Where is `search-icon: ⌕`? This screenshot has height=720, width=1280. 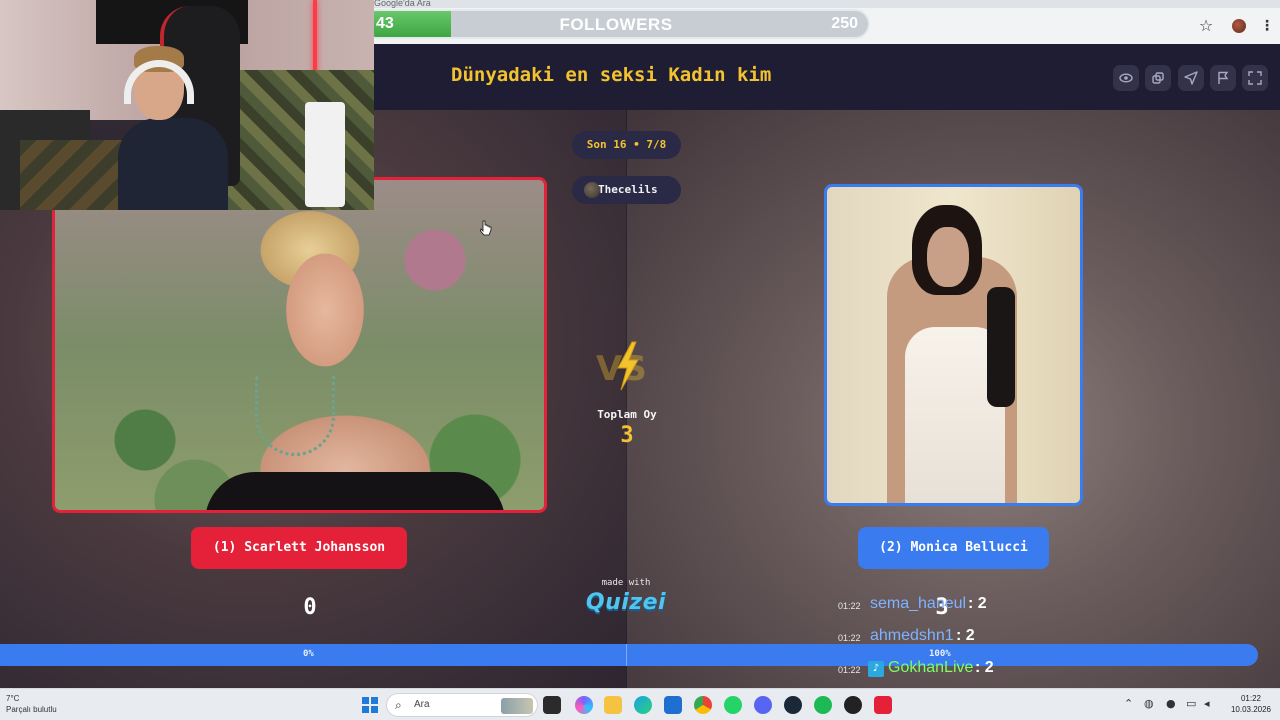
search-icon: ⌕ is located at coordinates (398, 705).